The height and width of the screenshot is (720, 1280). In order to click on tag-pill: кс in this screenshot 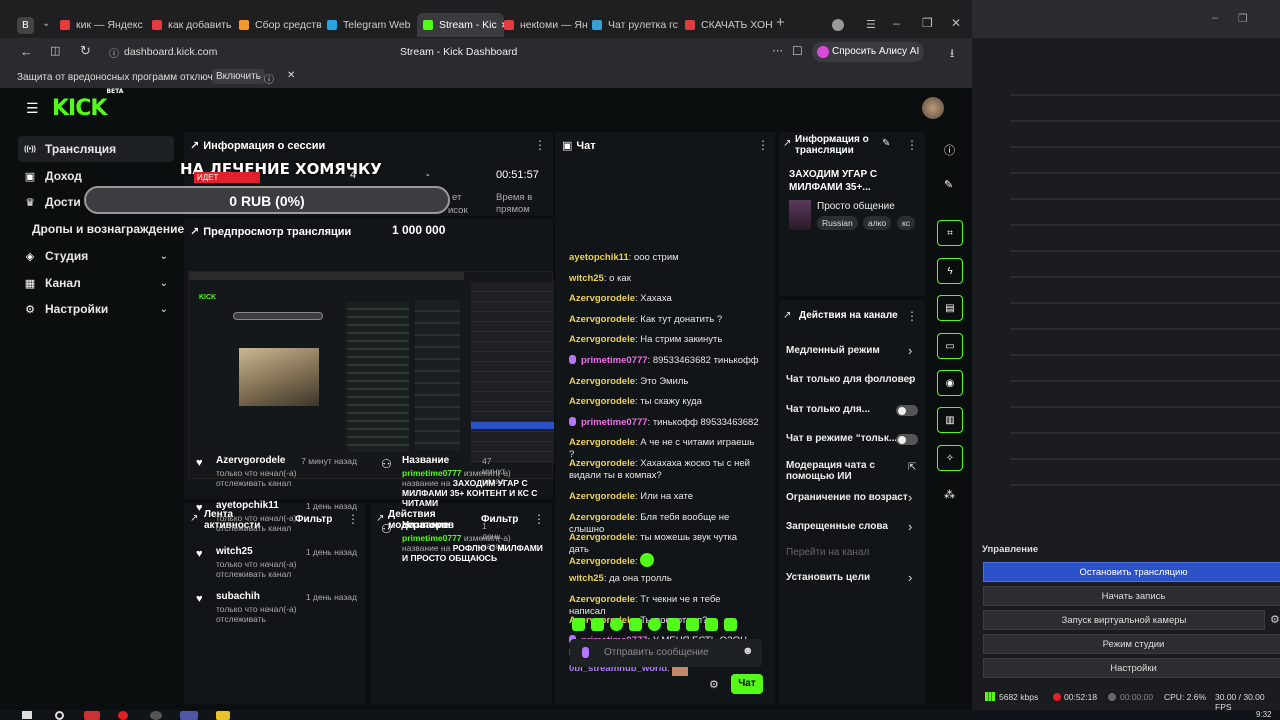, I will do `click(906, 223)`.